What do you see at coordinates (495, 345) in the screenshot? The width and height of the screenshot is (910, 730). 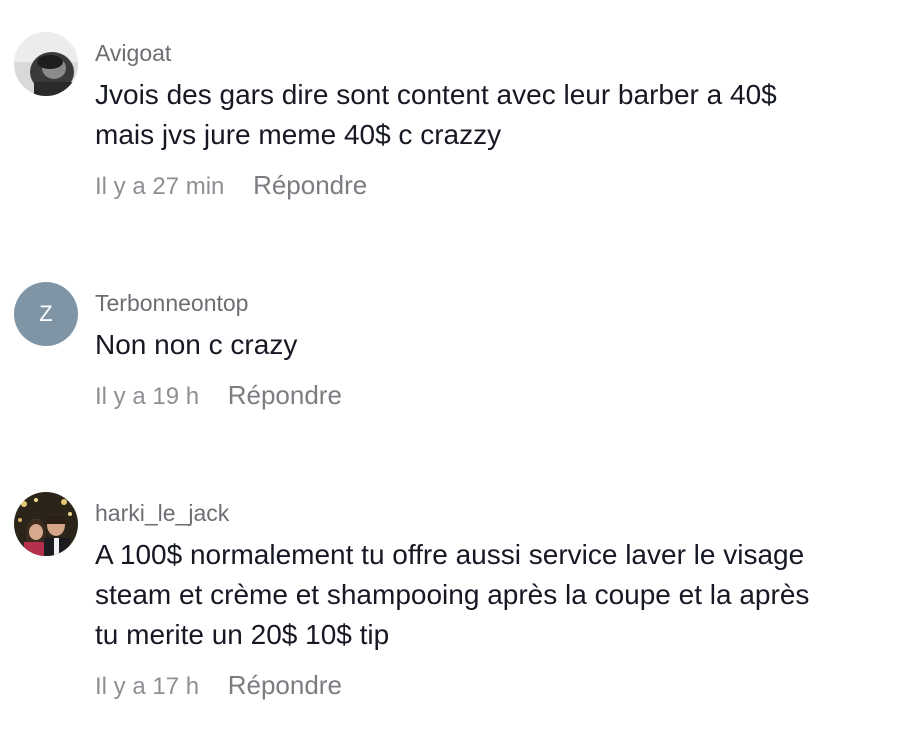 I see `comment-text: Non non c crazy` at bounding box center [495, 345].